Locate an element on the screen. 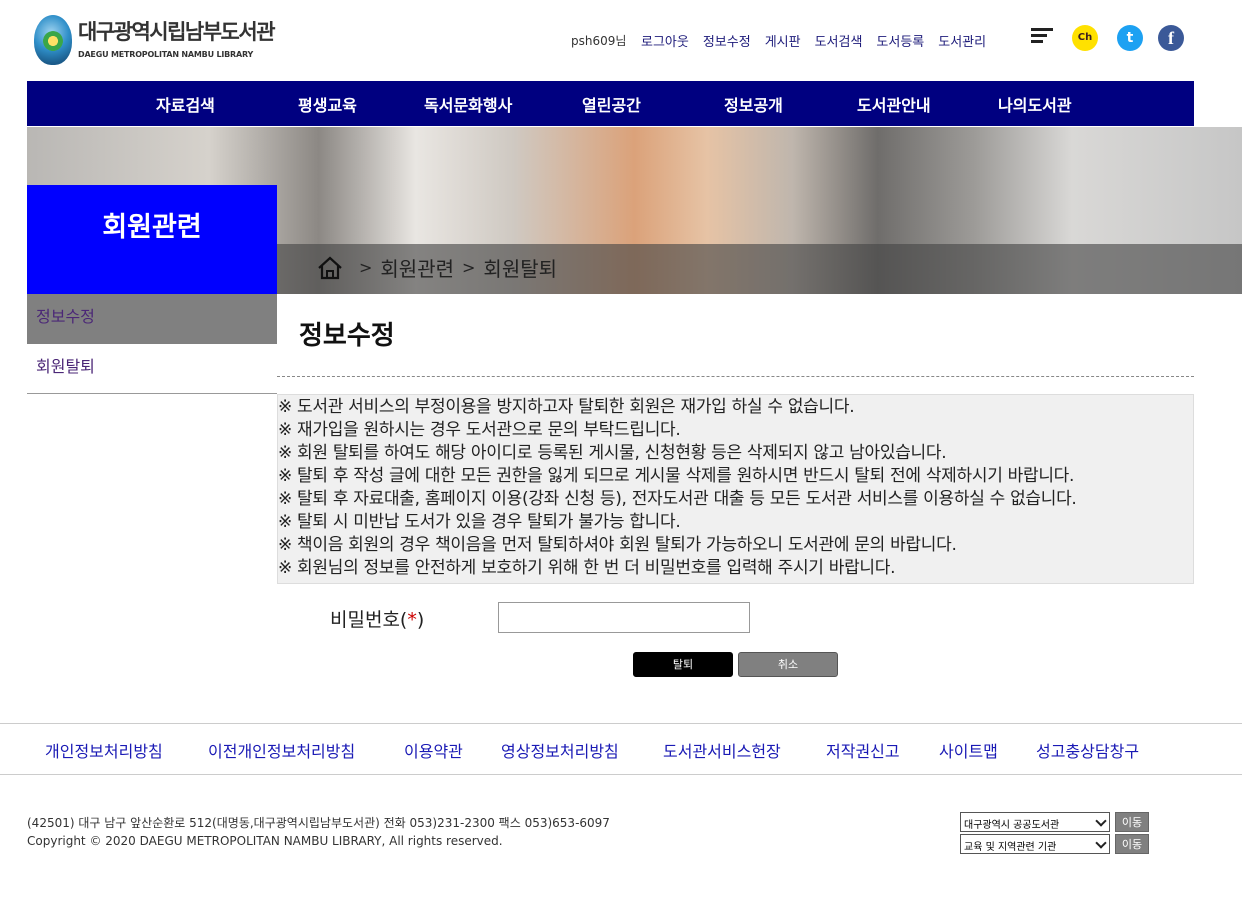 Image resolution: width=1242 pixels, height=917 pixels. logo-title: 대구광역시립남부도서관 is located at coordinates (177, 32).